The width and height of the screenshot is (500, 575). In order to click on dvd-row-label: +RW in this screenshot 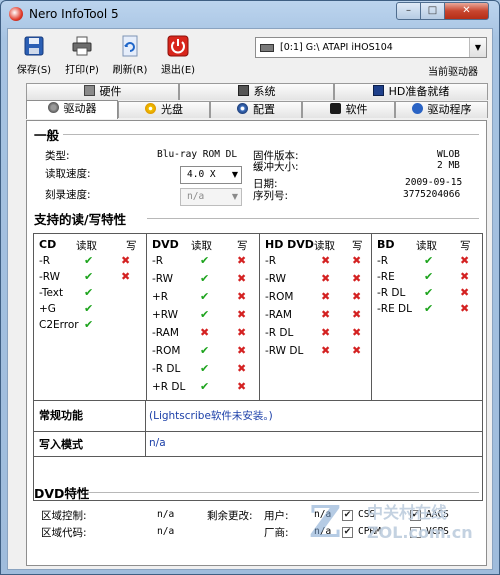, I will do `click(165, 315)`.